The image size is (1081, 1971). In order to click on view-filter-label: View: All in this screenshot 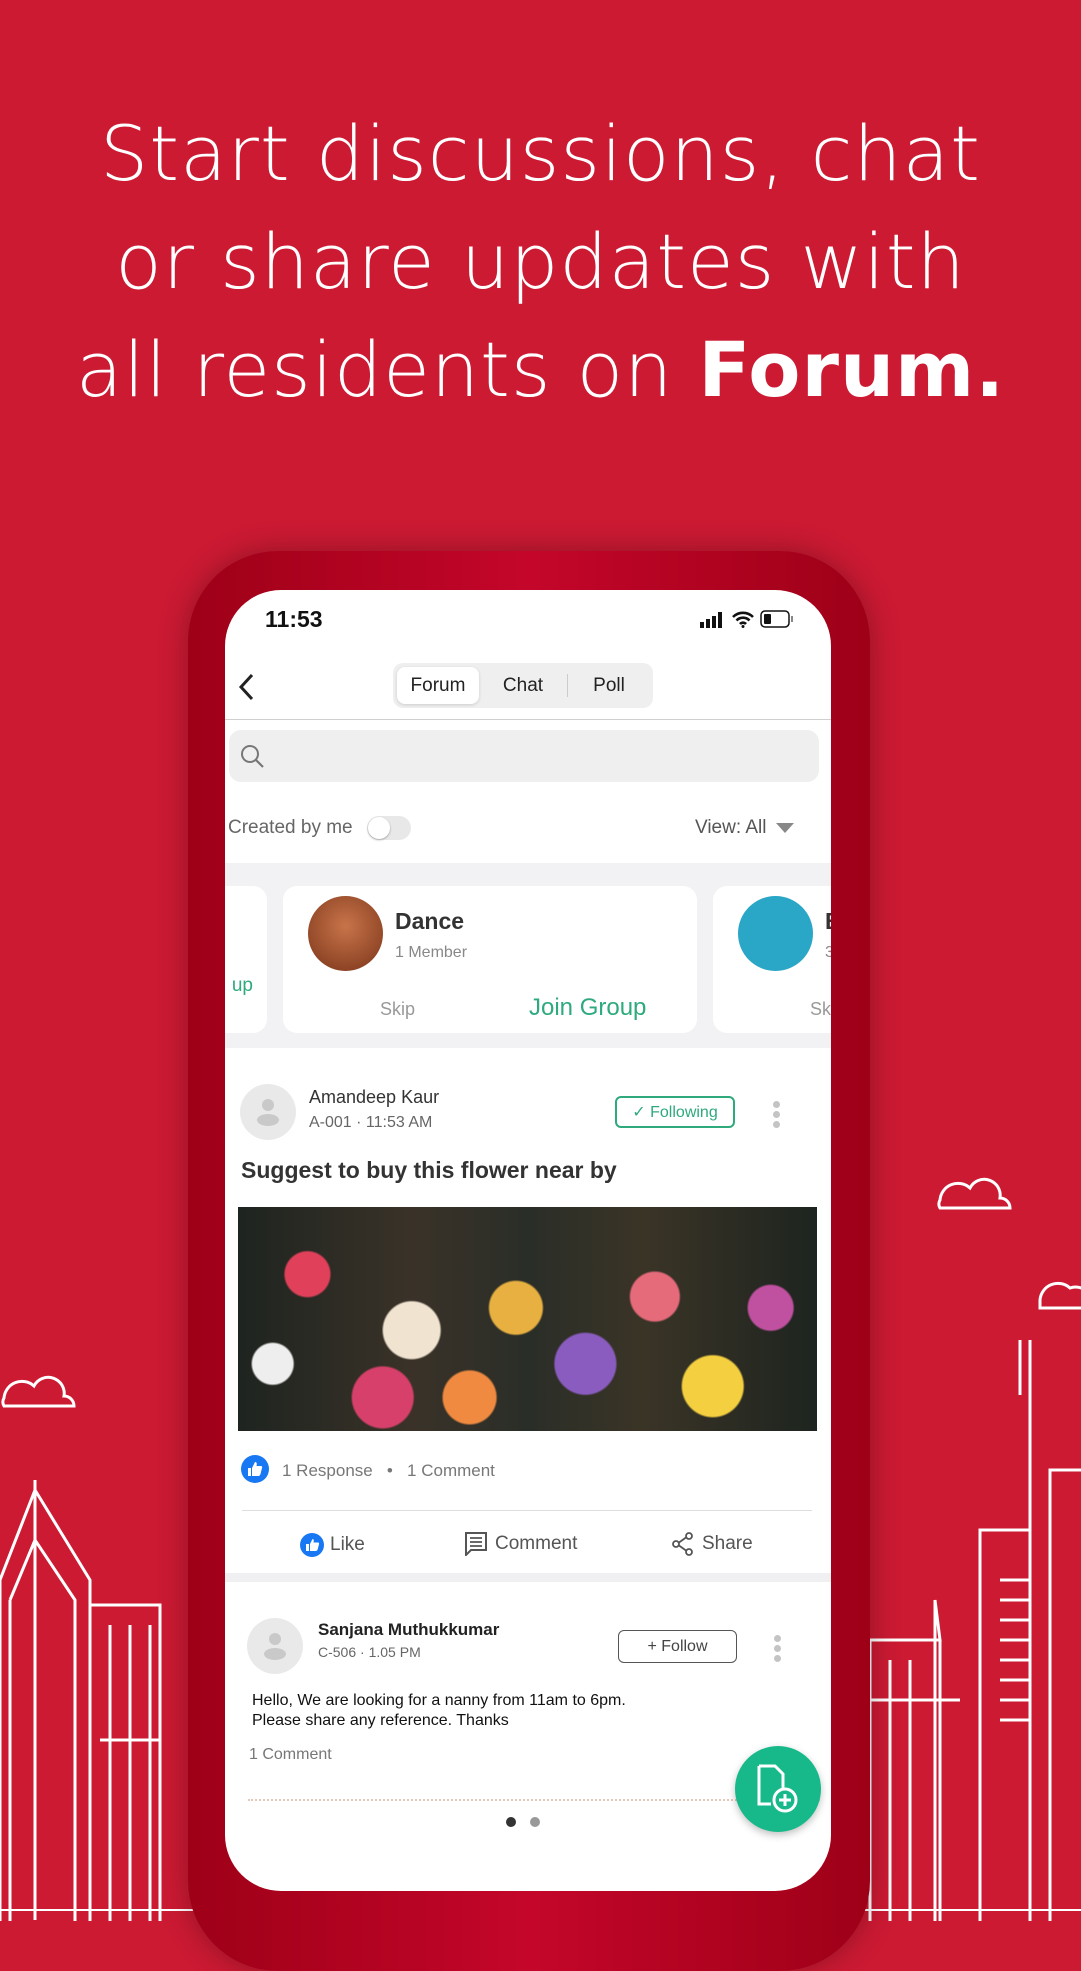, I will do `click(731, 827)`.